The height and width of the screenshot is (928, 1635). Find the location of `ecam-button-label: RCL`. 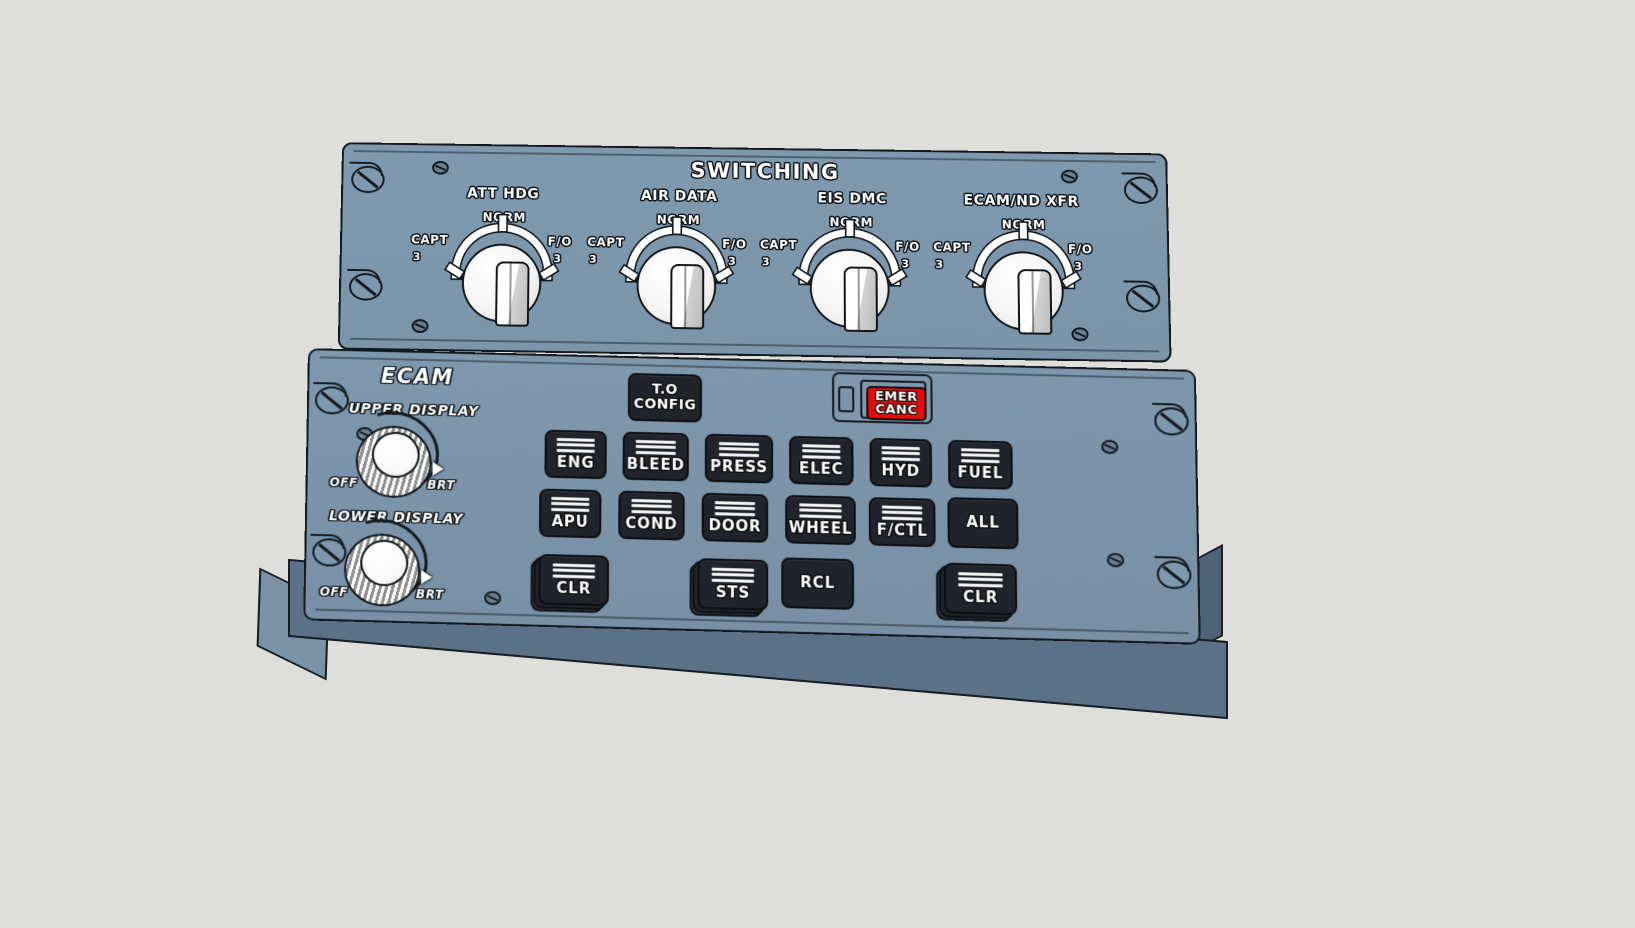

ecam-button-label: RCL is located at coordinates (818, 583).